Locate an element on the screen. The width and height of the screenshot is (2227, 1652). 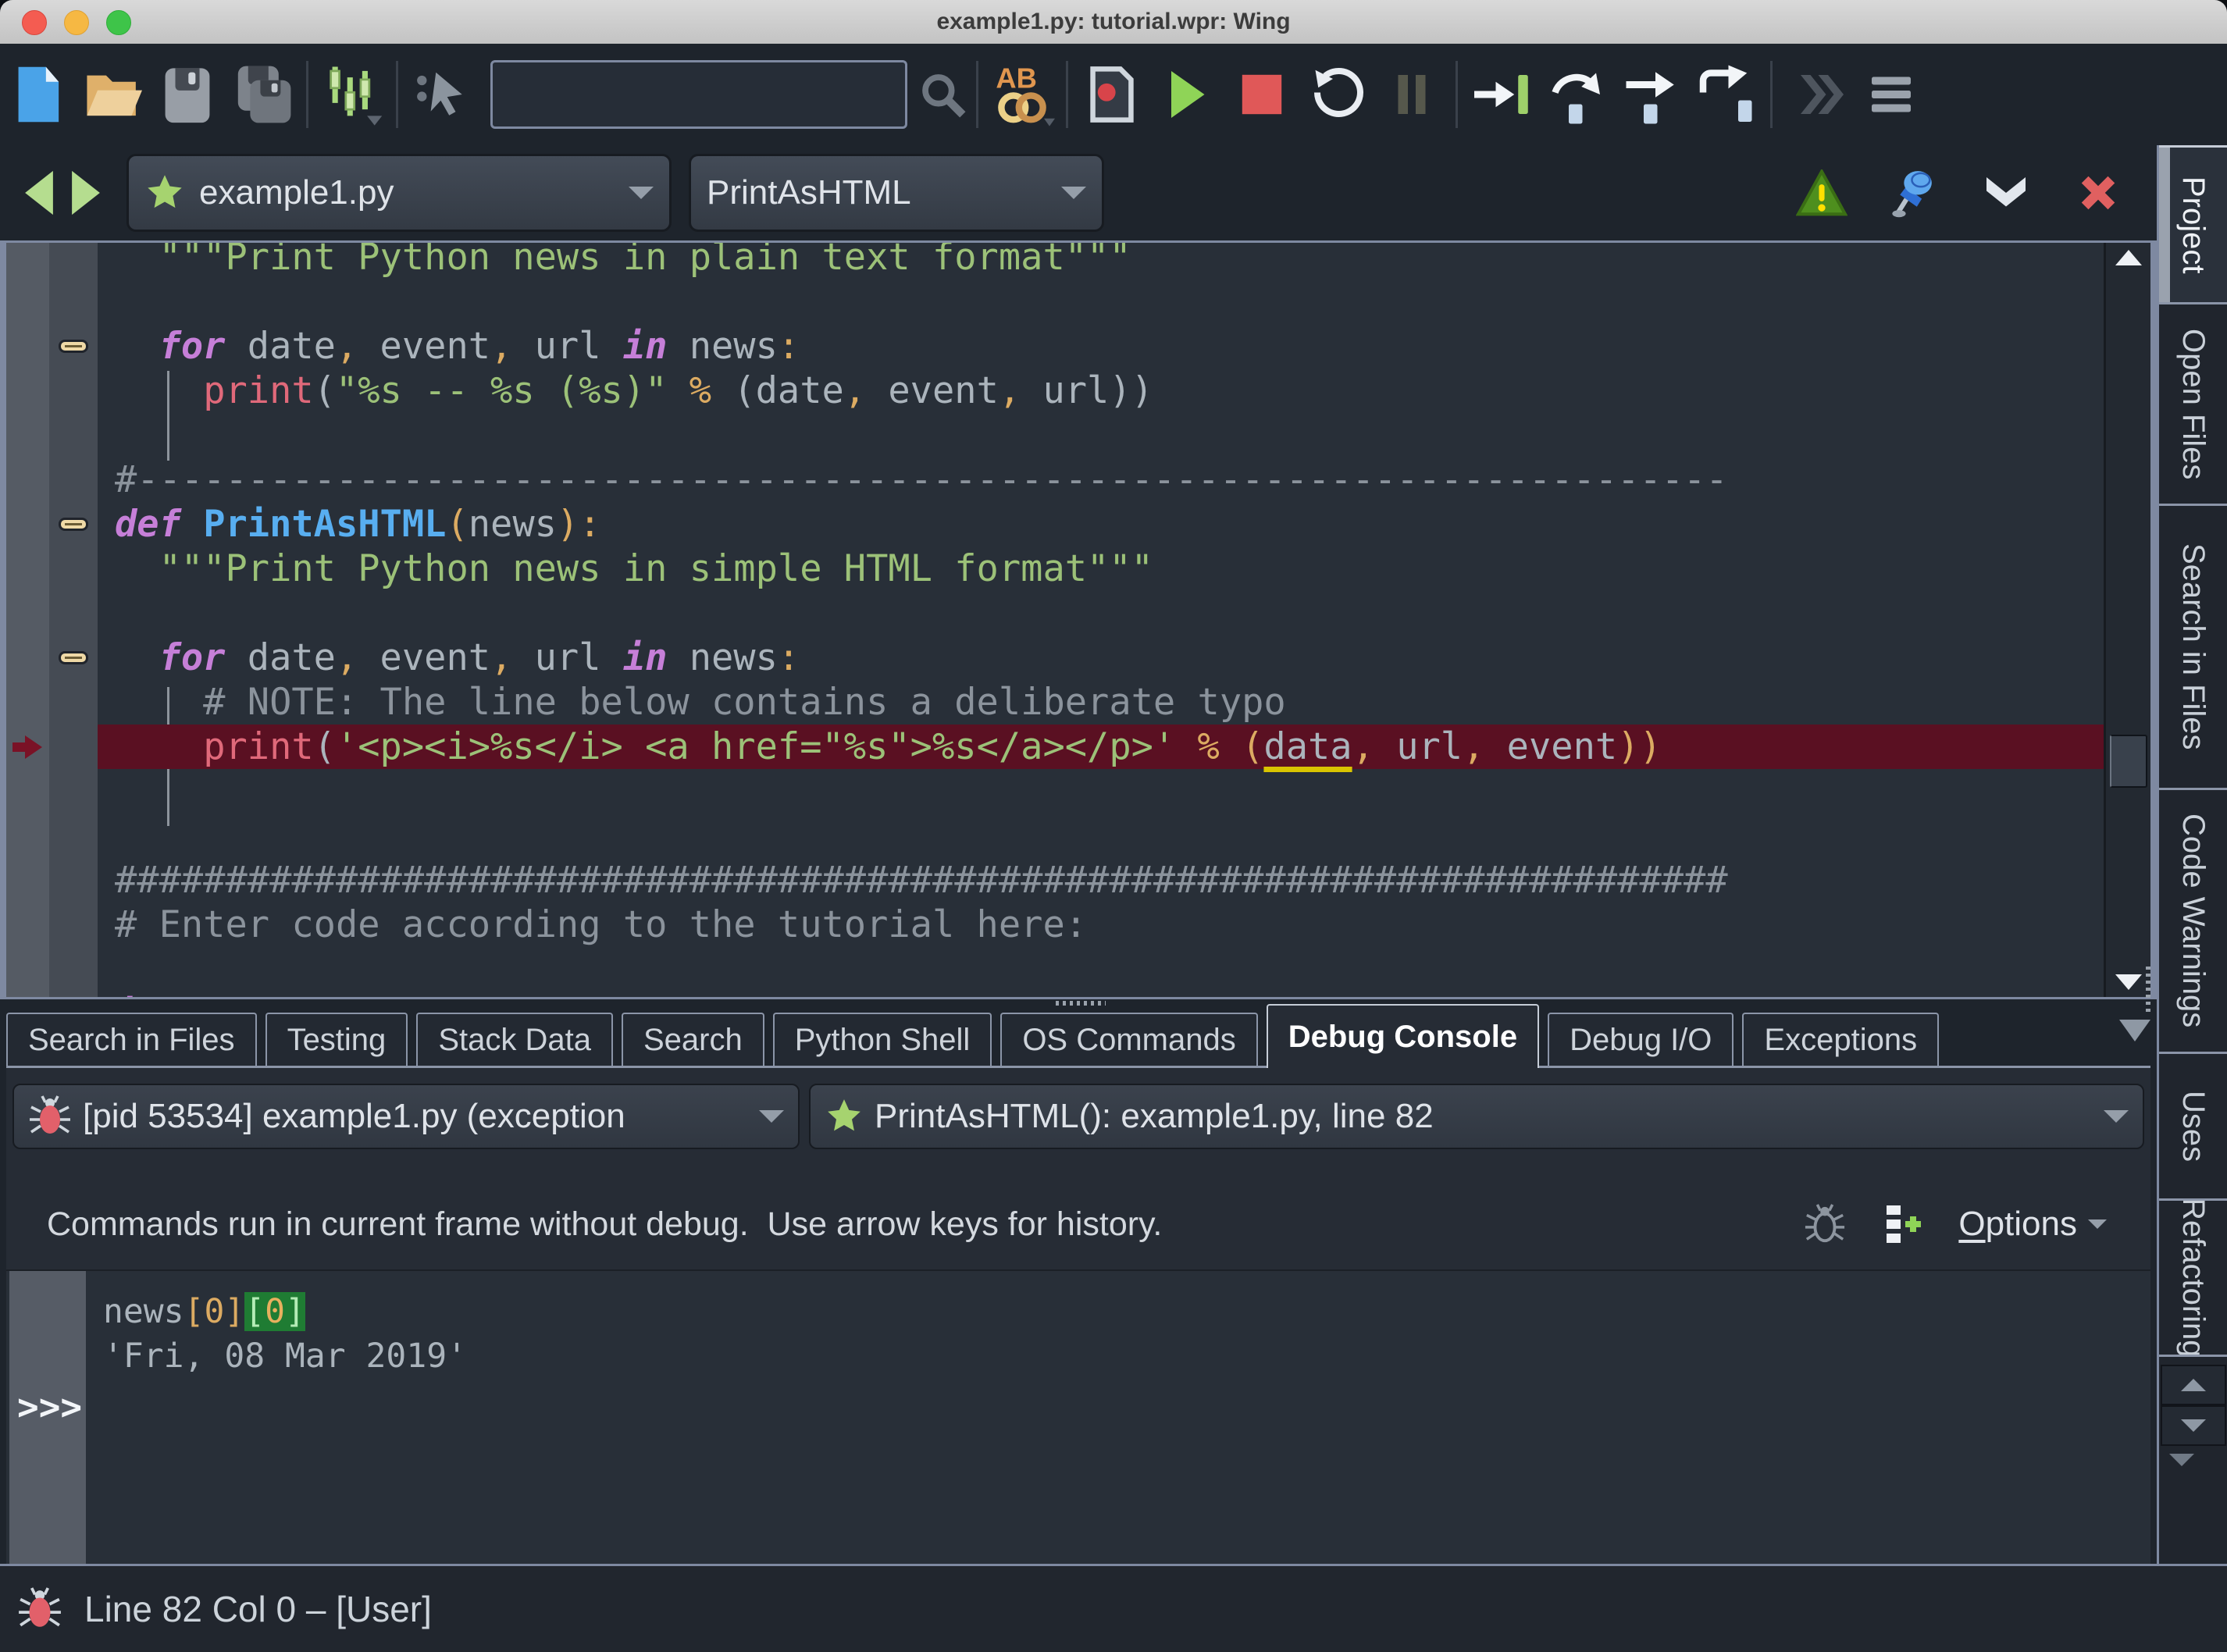
tab-python-shell: Python Shell is located at coordinates (882, 1039).